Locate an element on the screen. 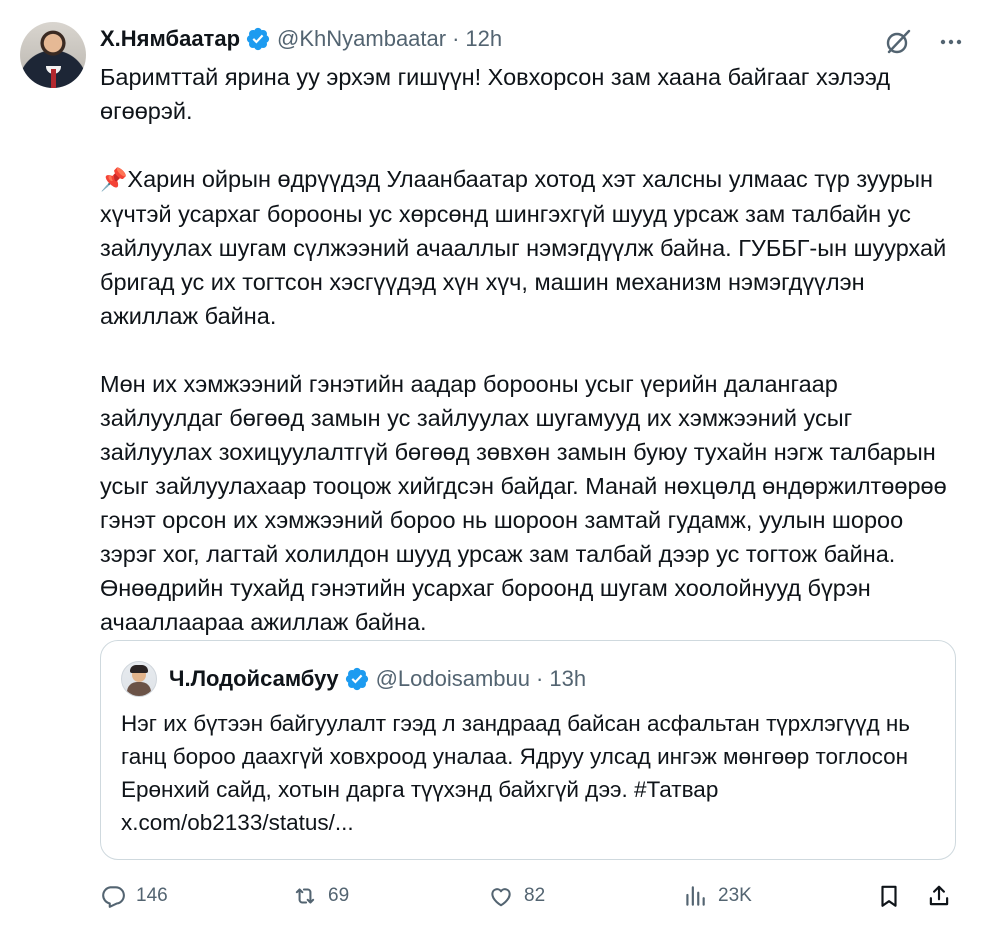 This screenshot has height=930, width=982. share-icon is located at coordinates (939, 895).